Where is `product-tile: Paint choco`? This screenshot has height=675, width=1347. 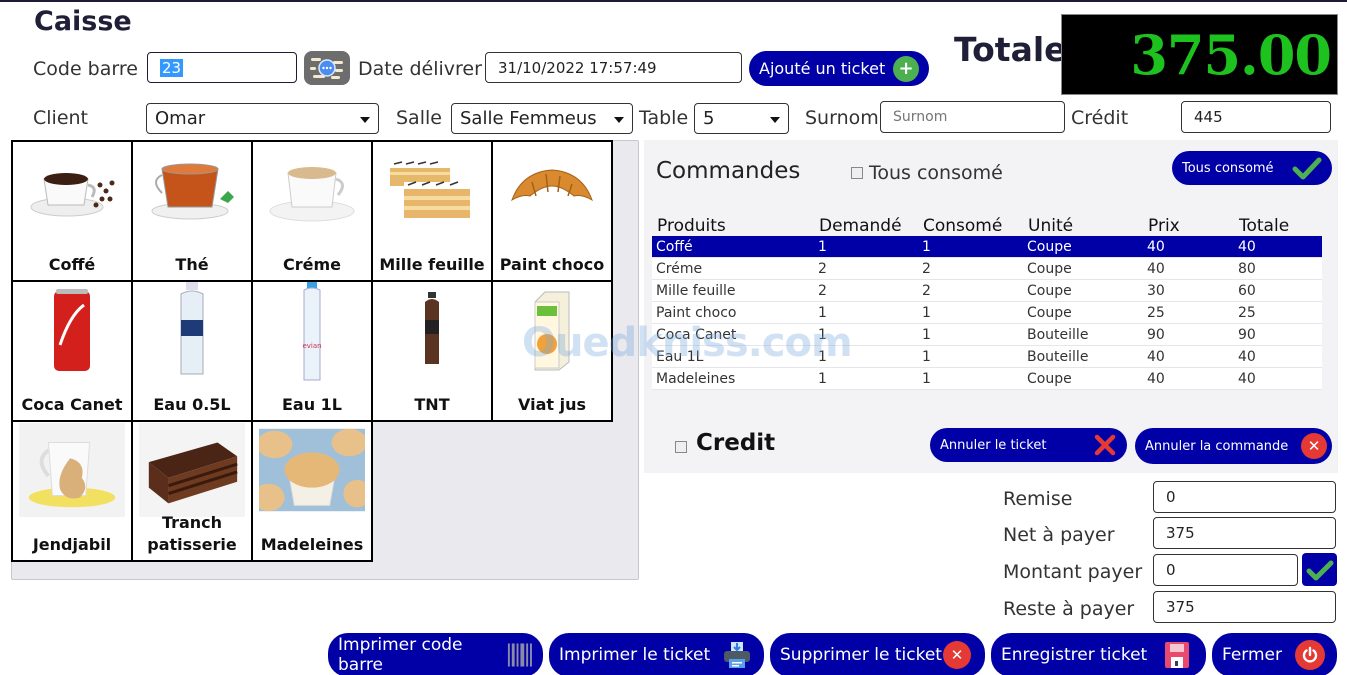 product-tile: Paint choco is located at coordinates (553, 212).